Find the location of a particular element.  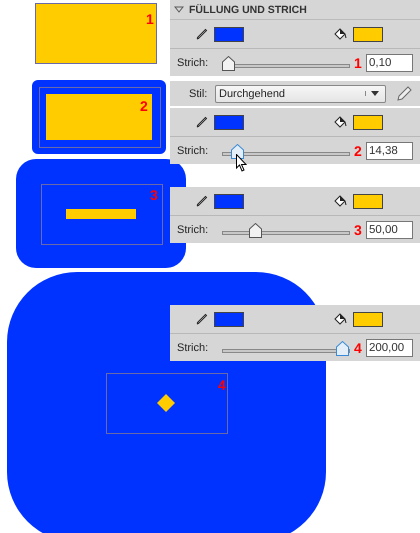

shape-number: 3 is located at coordinates (154, 195).